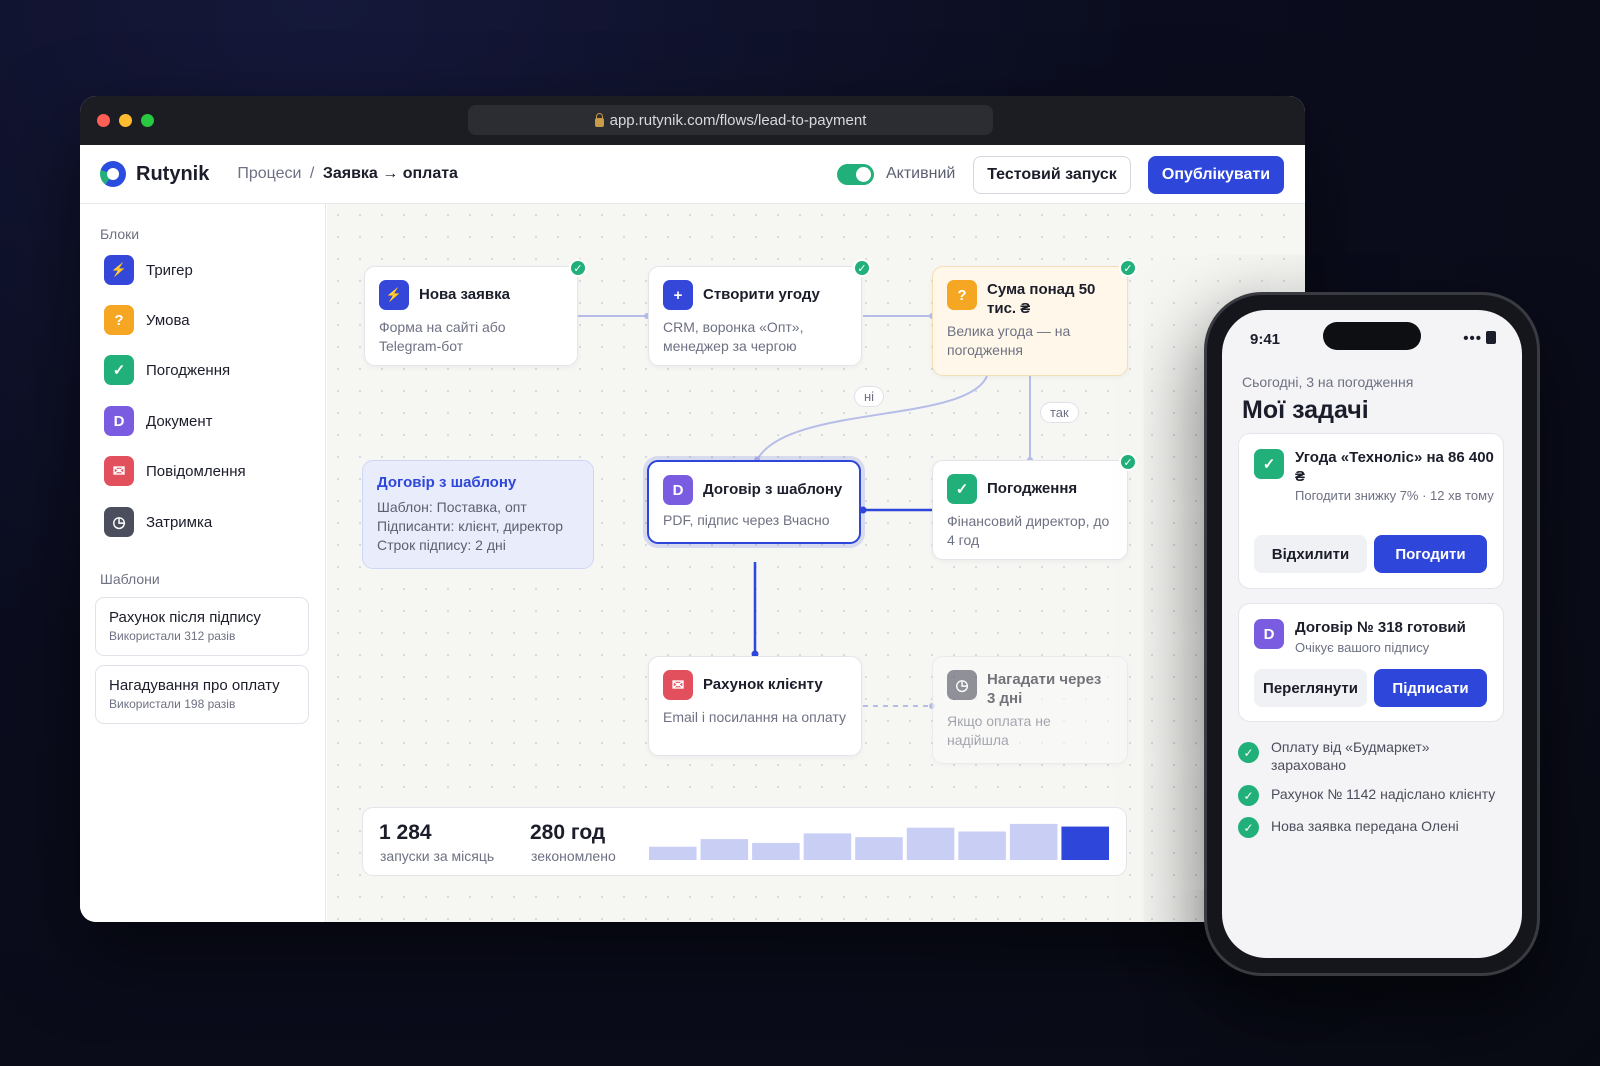  Describe the element at coordinates (761, 294) in the screenshot. I see `node-title: Створити угоду` at that location.